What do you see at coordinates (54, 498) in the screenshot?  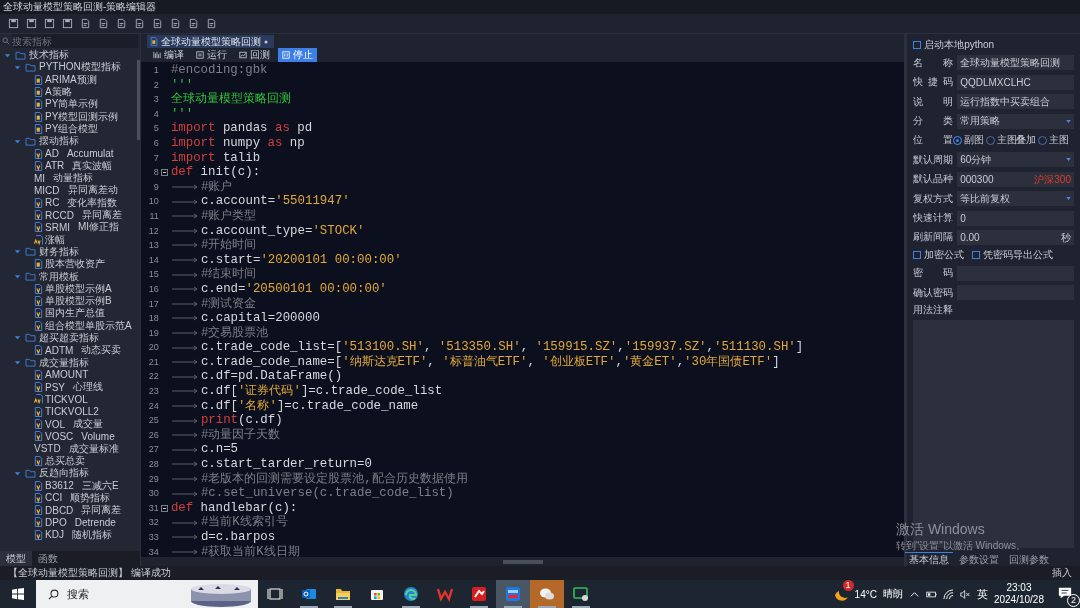 I see `tree-item: CCI` at bounding box center [54, 498].